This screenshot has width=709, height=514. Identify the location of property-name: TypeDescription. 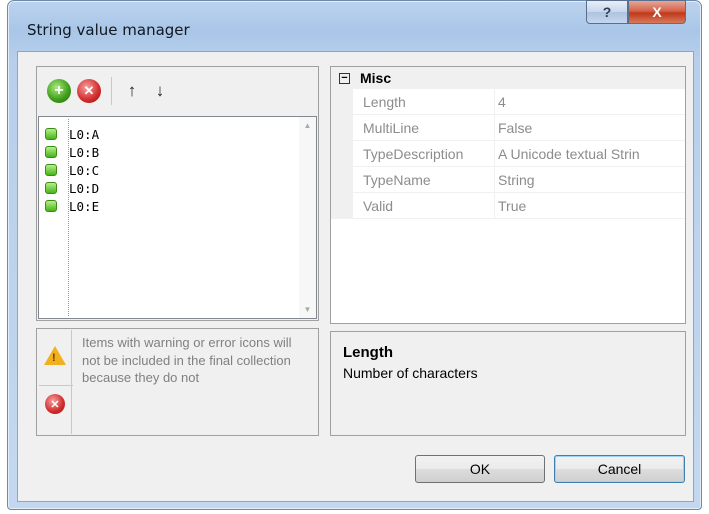
(413, 154).